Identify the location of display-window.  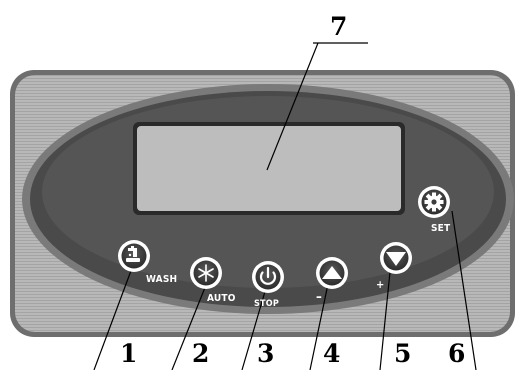
(269, 168).